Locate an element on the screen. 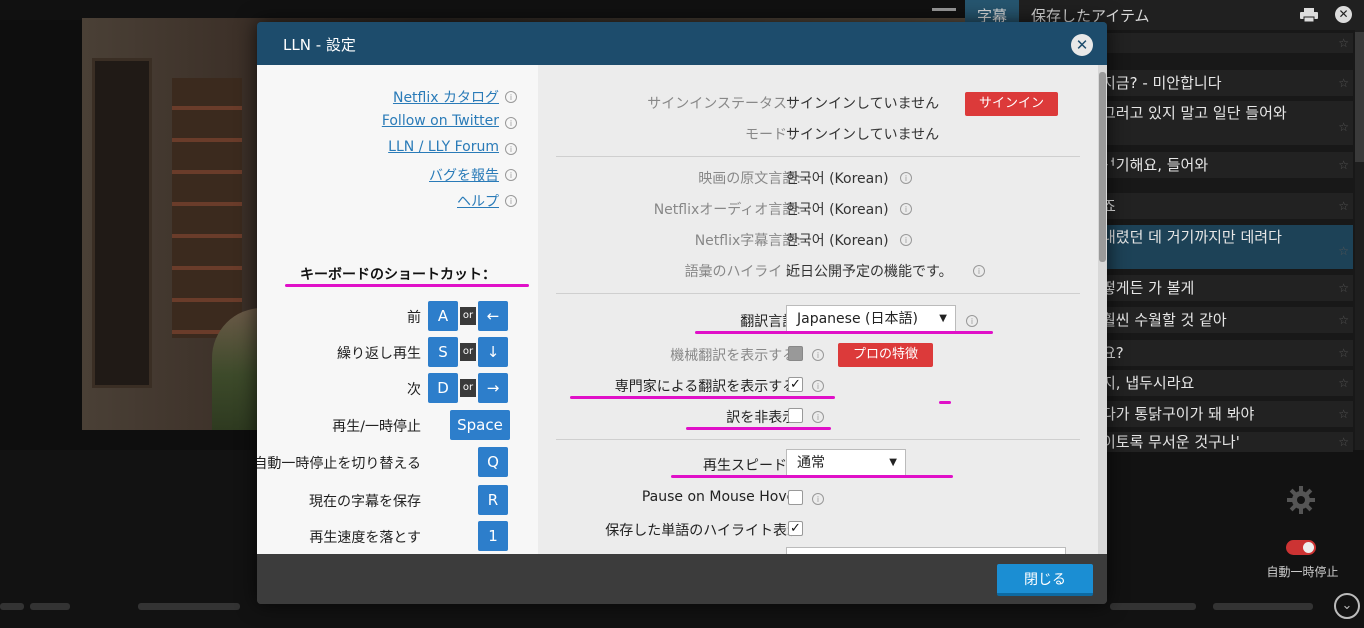 This screenshot has width=1364, height=628. highlight-label: 語彙のハイライト: is located at coordinates (742, 272).